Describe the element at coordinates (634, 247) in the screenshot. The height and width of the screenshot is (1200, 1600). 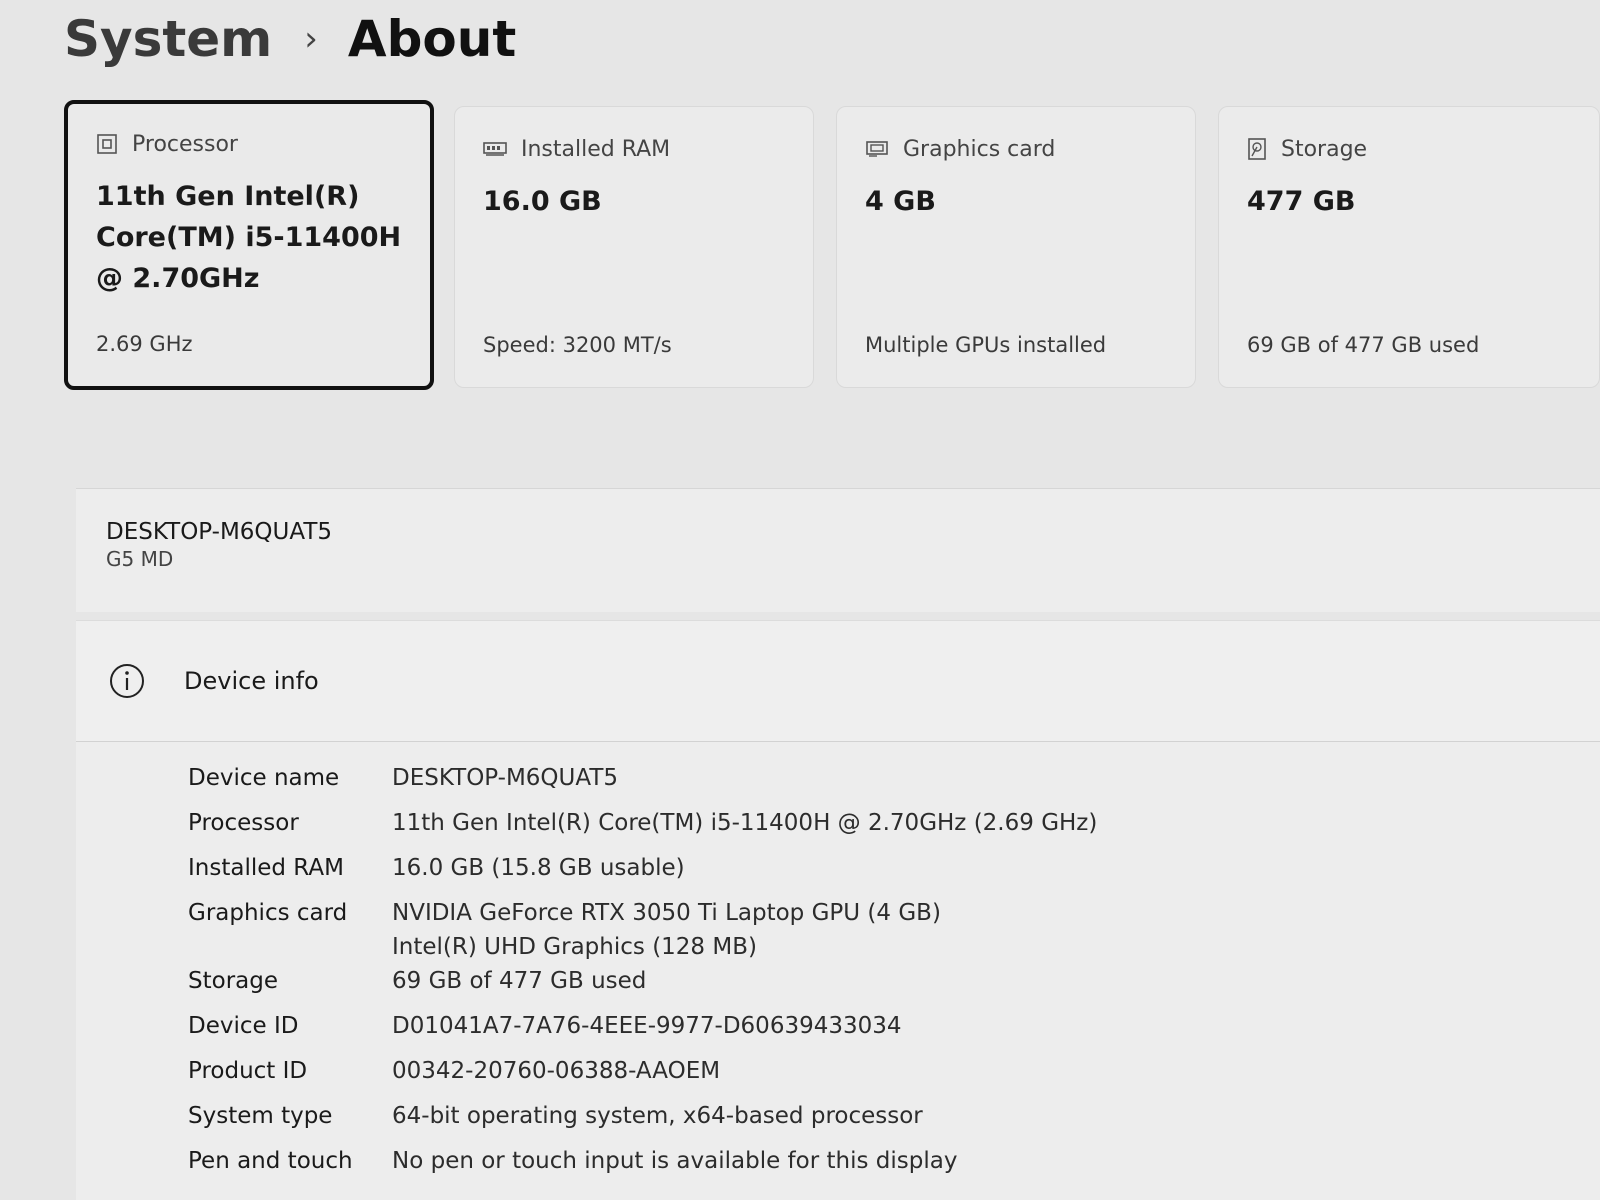
I see `ram-card: Installed RAM 16.0 GB Speed: 3200 MT/s` at that location.